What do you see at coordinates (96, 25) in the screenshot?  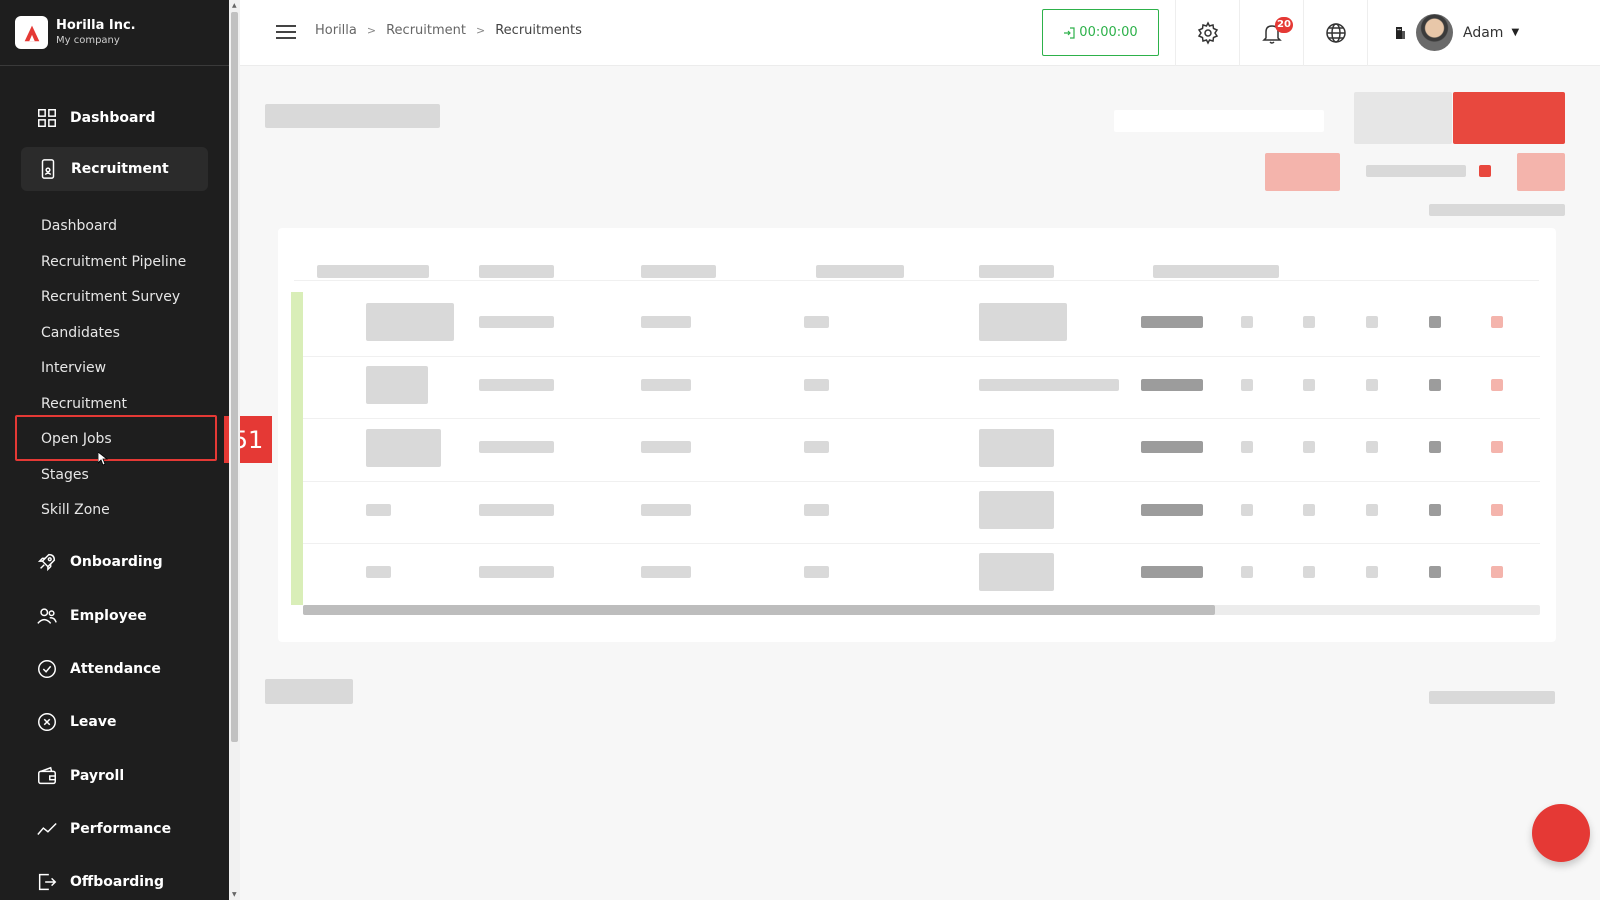 I see `company-name: Horilla Inc.` at bounding box center [96, 25].